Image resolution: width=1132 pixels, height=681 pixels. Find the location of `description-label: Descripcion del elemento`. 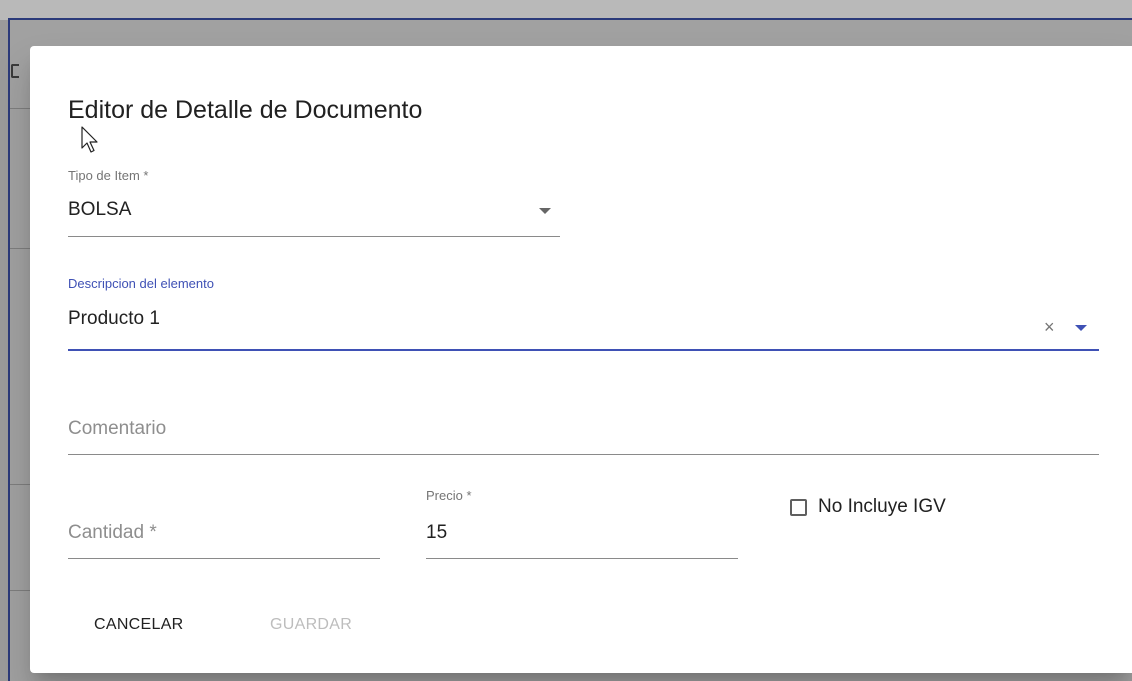

description-label: Descripcion del elemento is located at coordinates (141, 283).